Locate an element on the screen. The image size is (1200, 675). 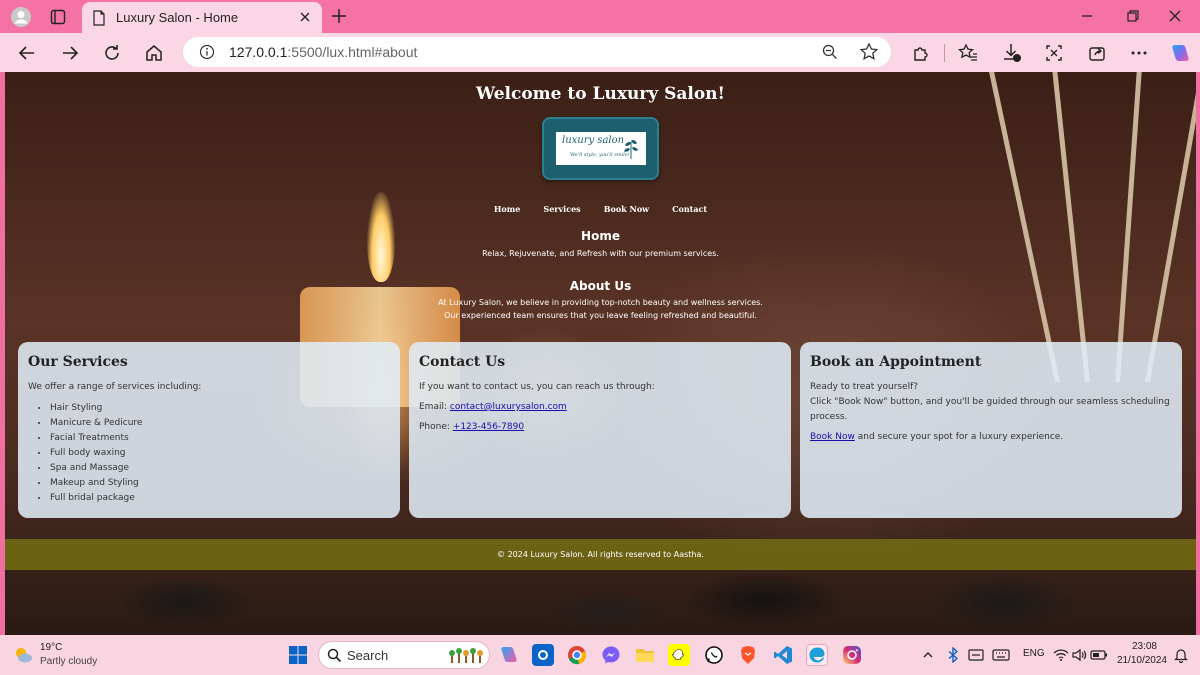
about-heading: About Us is located at coordinates (600, 286).